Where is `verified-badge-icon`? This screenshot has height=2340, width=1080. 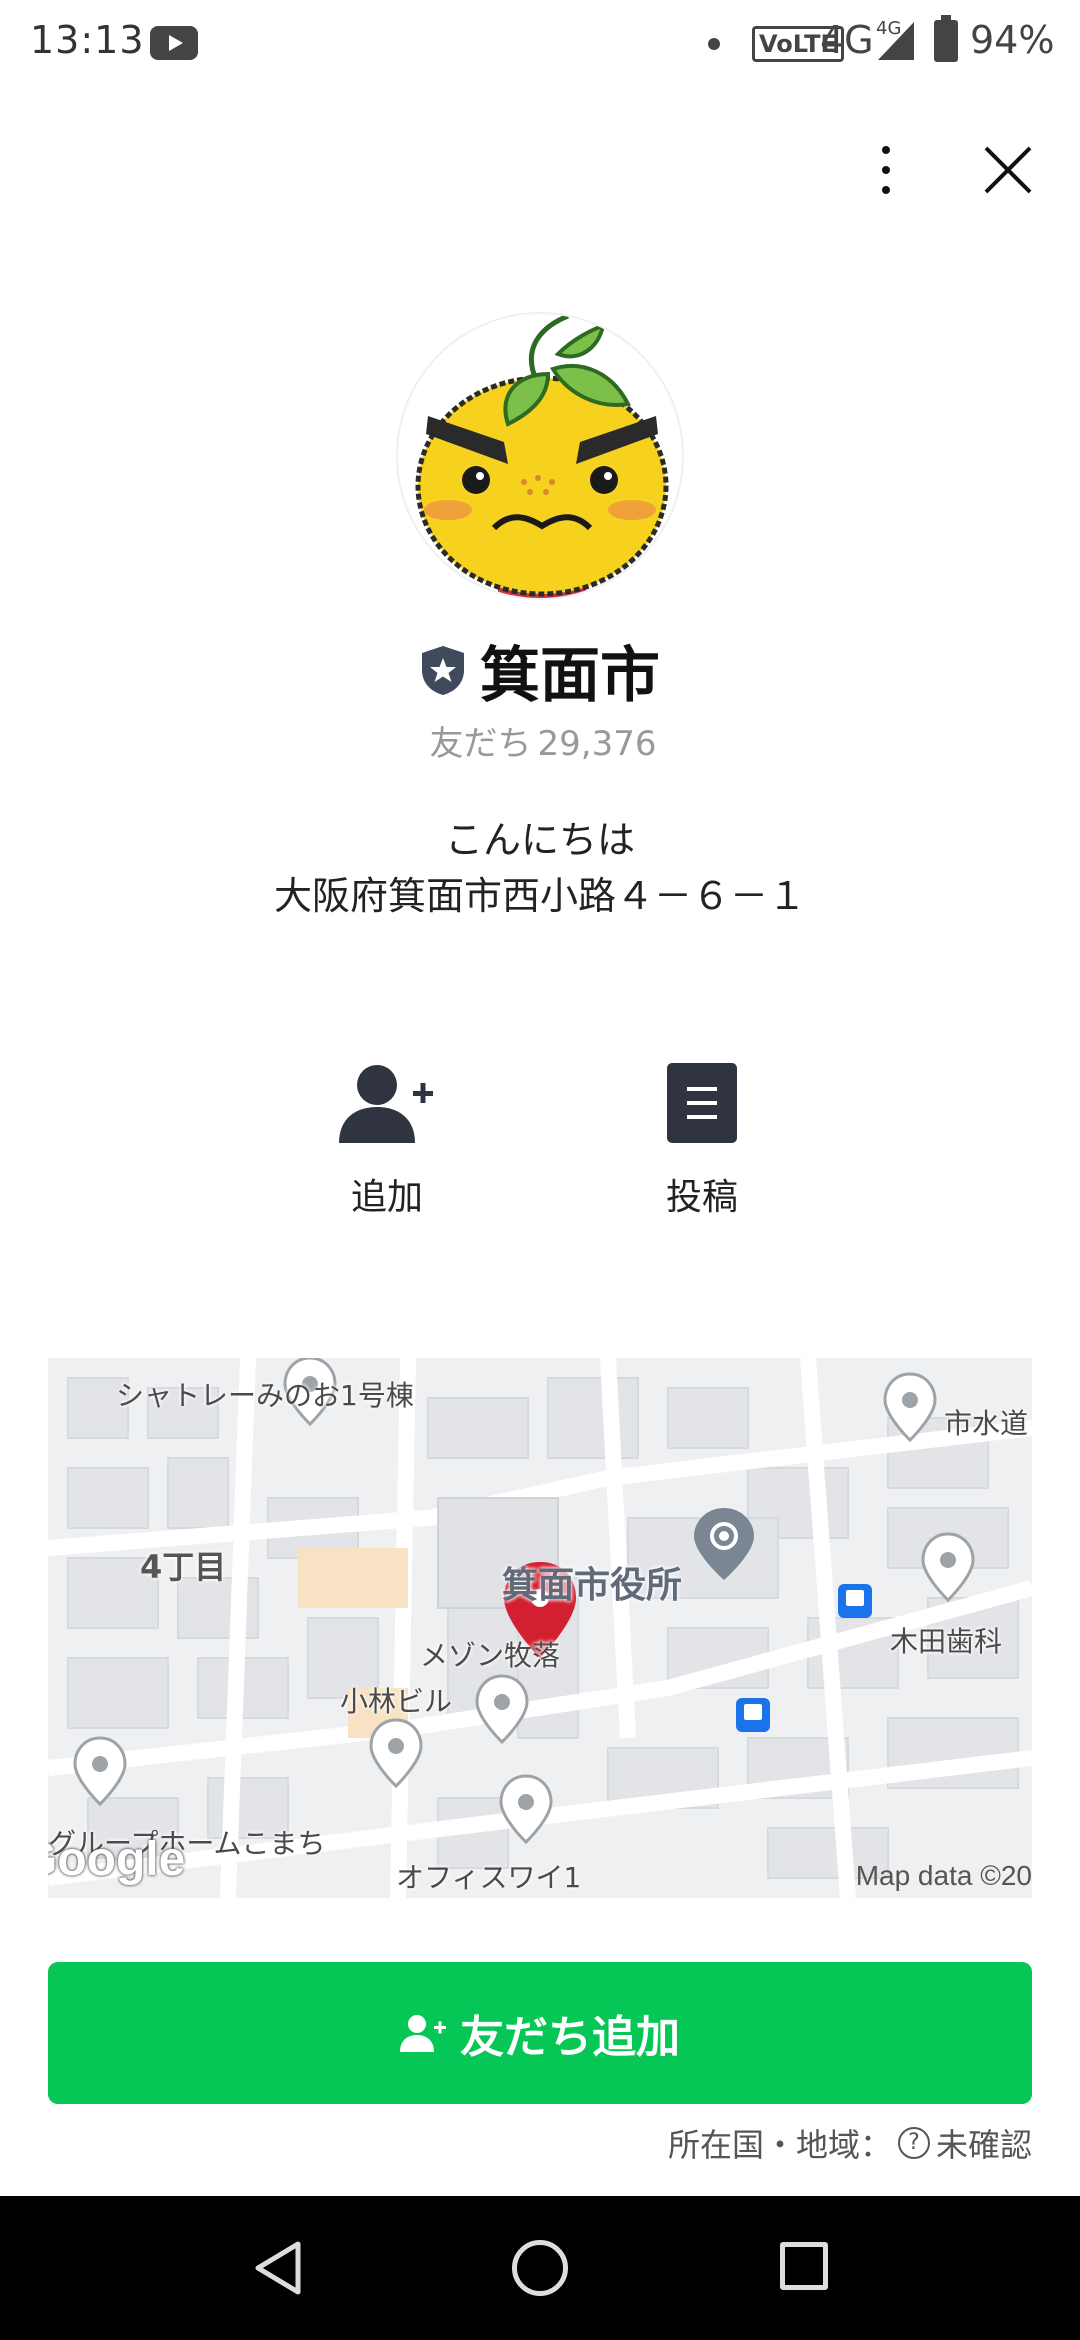
verified-badge-icon is located at coordinates (443, 670).